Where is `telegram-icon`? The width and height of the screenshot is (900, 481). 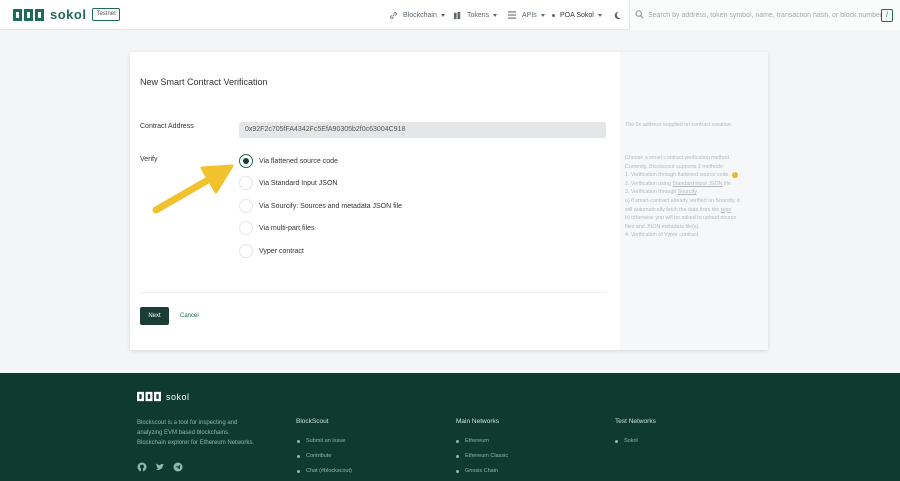 telegram-icon is located at coordinates (178, 467).